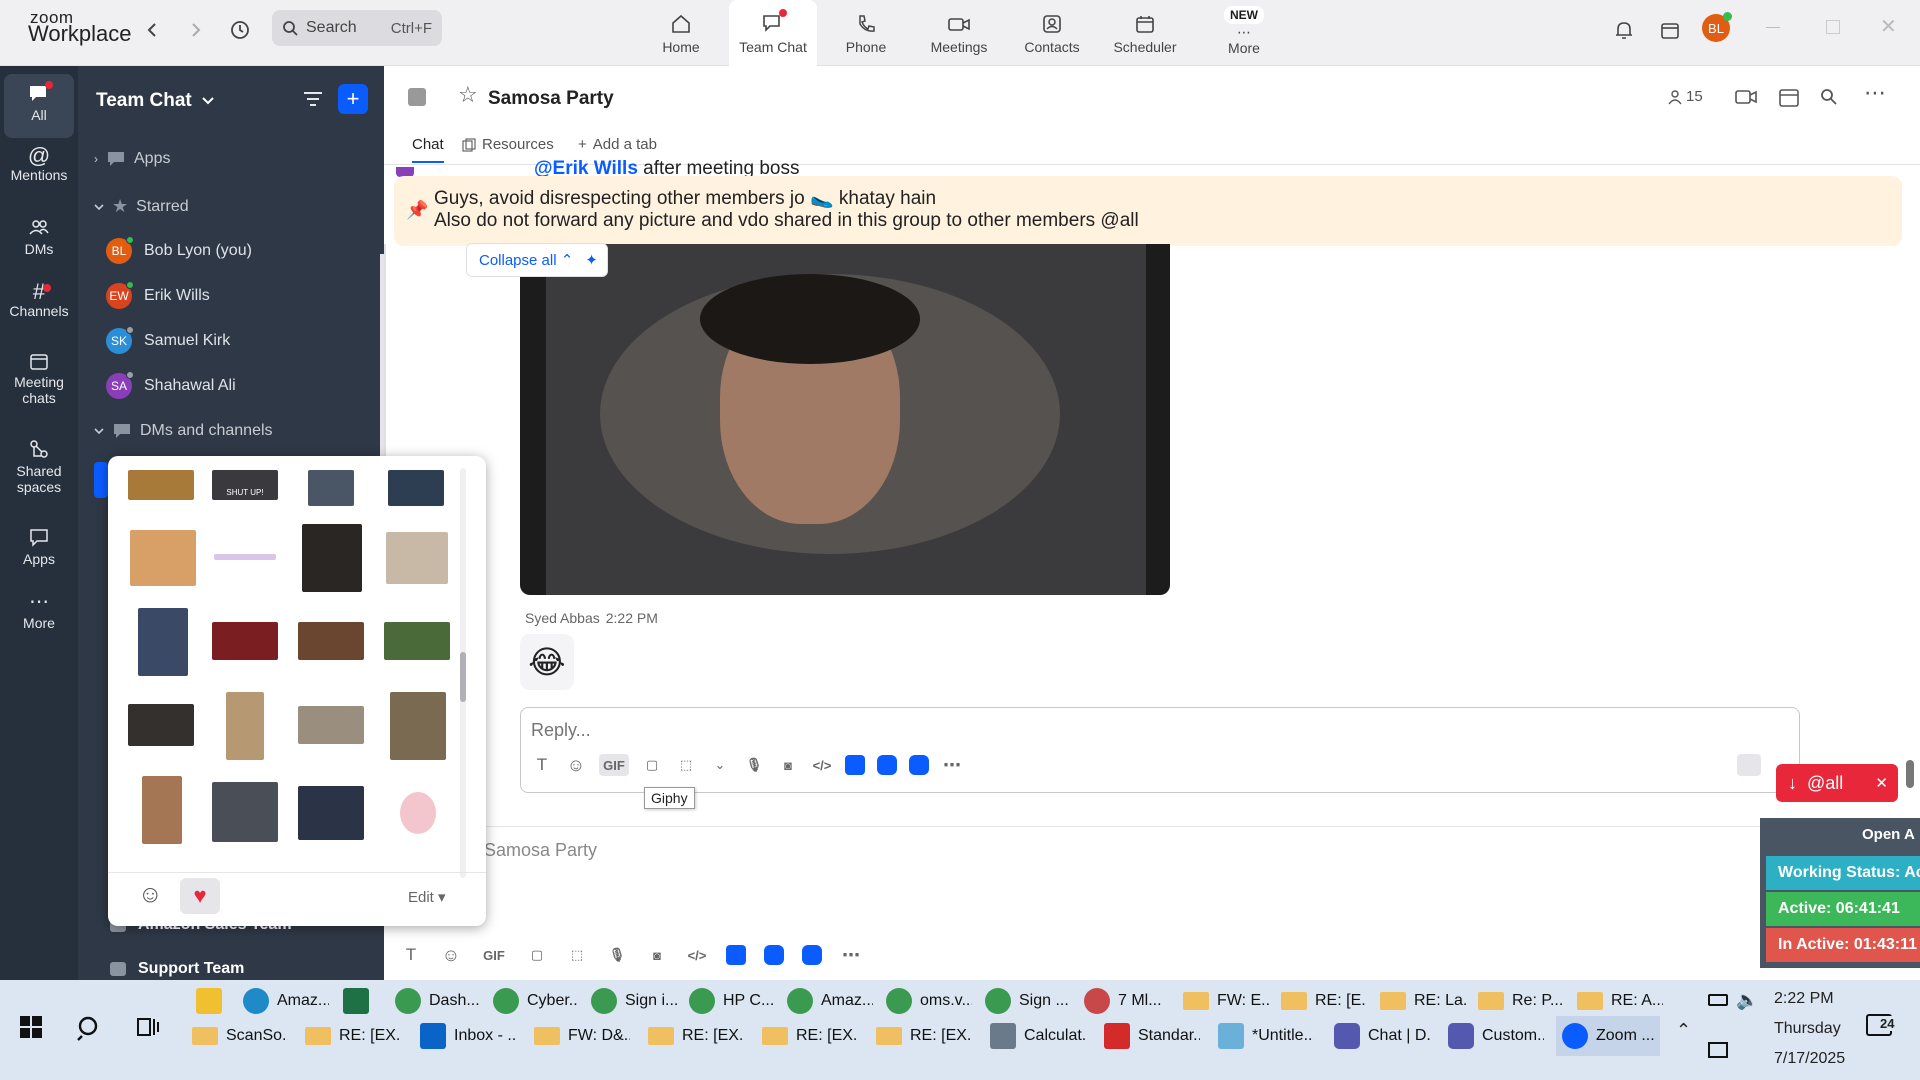 The width and height of the screenshot is (1920, 1080). Describe the element at coordinates (1244, 33) in the screenshot. I see `tab-more: NEW ⋯ More` at that location.